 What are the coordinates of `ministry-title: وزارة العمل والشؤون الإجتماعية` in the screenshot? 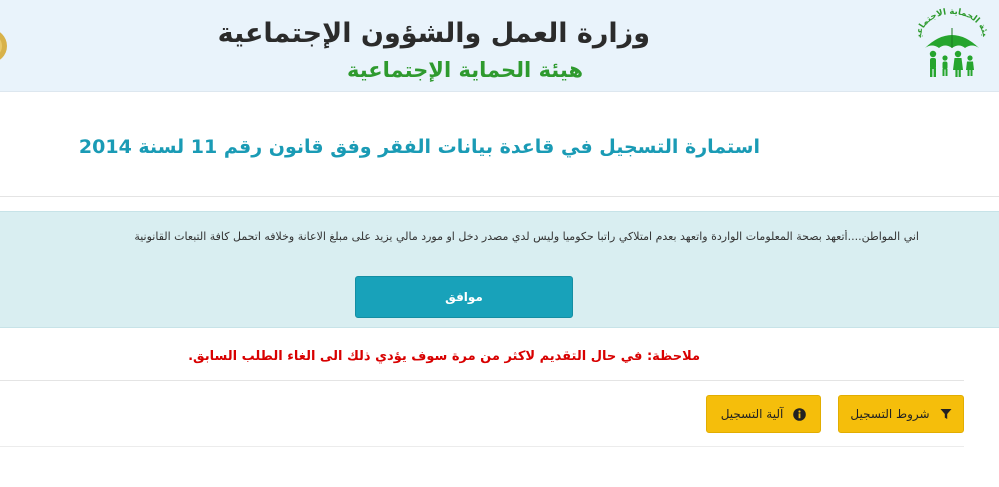 It's located at (433, 33).